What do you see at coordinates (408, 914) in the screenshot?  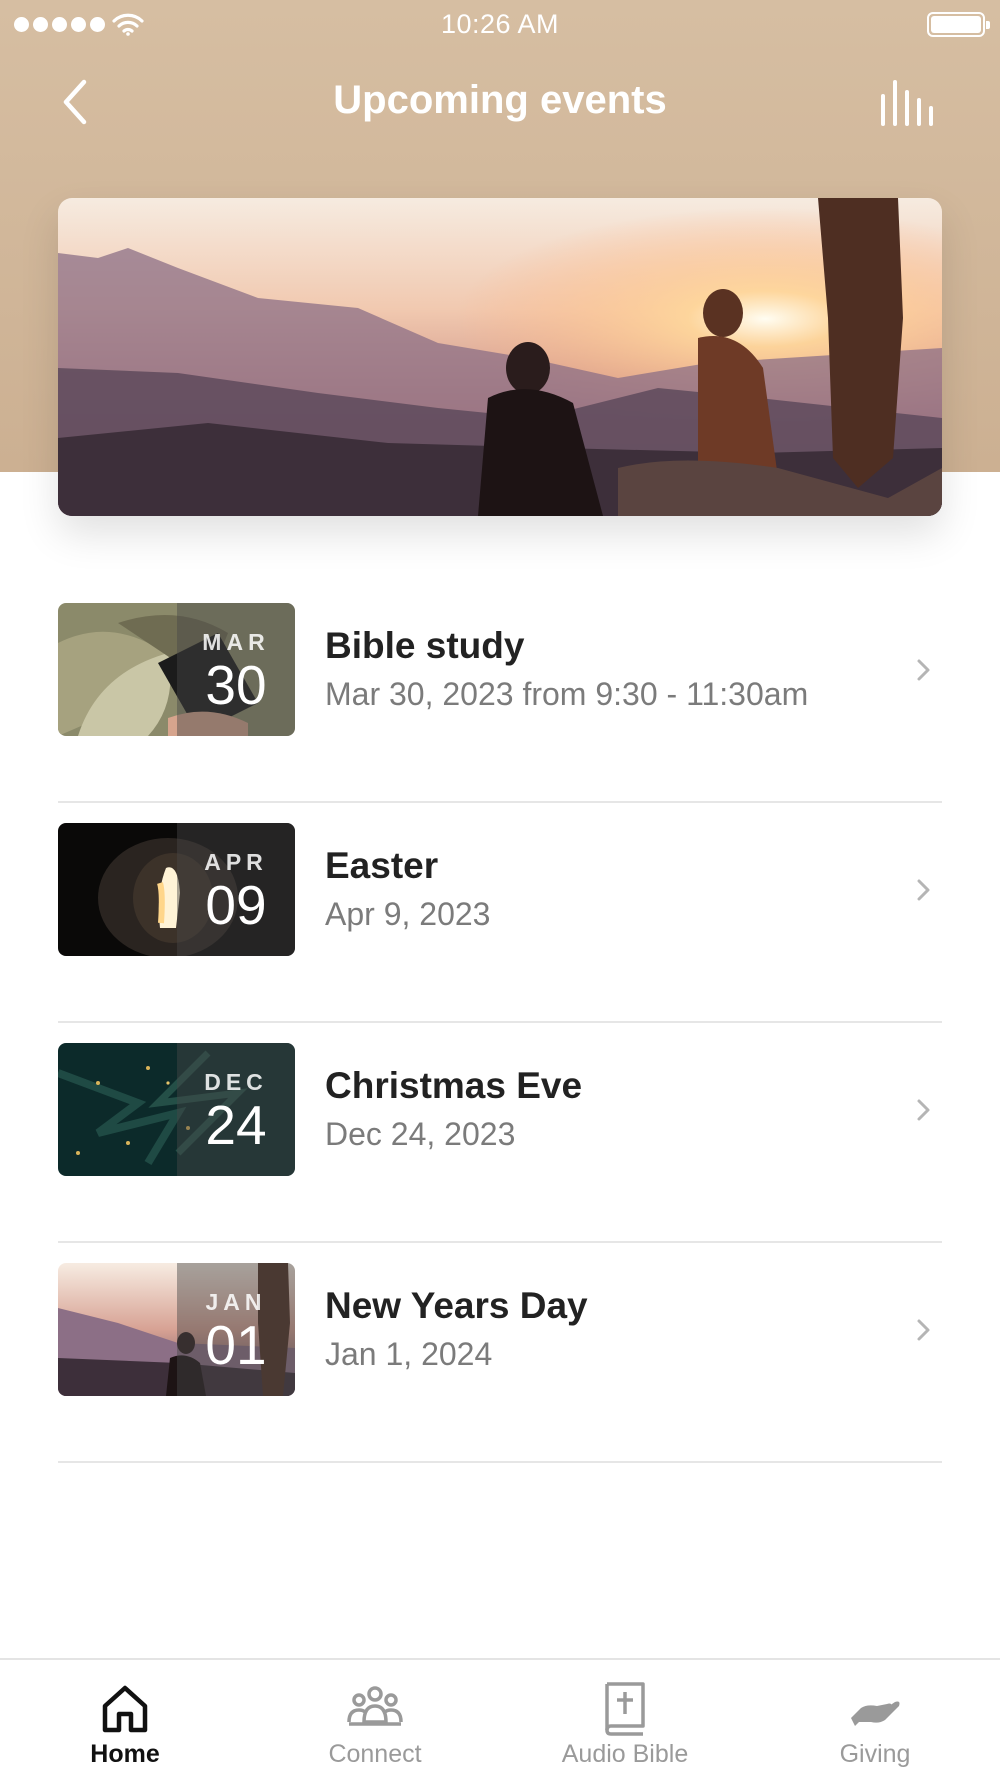 I see `event-date: Apr 9, 2023` at bounding box center [408, 914].